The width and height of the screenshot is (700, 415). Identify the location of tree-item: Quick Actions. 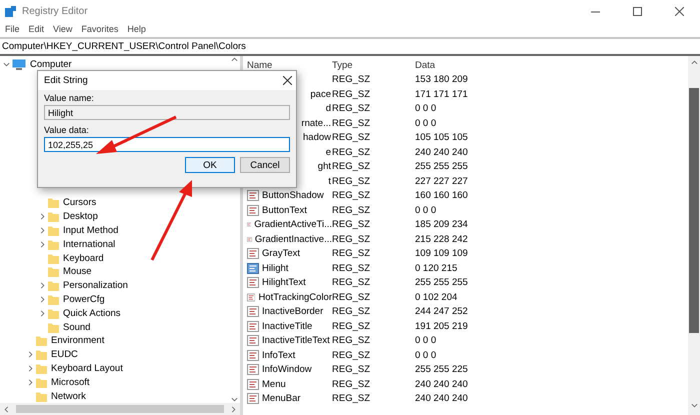
(92, 313).